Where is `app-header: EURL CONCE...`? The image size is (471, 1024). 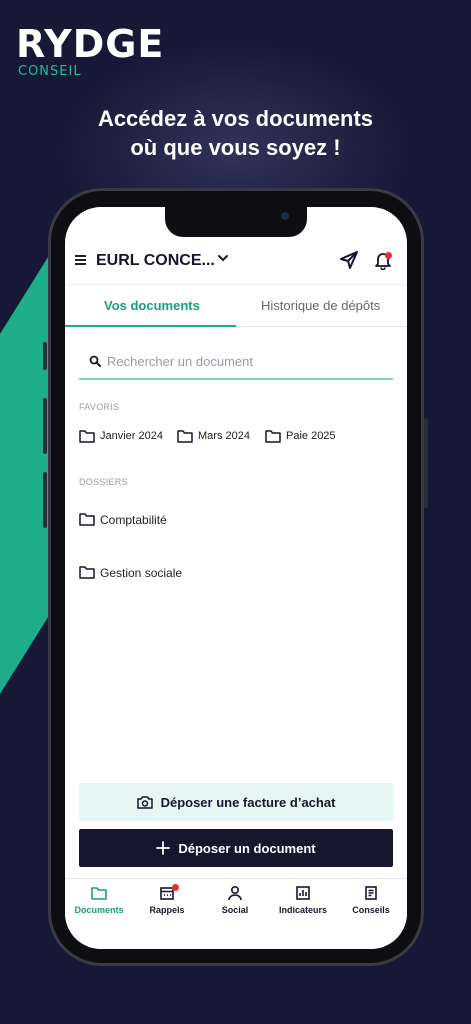
app-header: EURL CONCE... is located at coordinates (236, 262).